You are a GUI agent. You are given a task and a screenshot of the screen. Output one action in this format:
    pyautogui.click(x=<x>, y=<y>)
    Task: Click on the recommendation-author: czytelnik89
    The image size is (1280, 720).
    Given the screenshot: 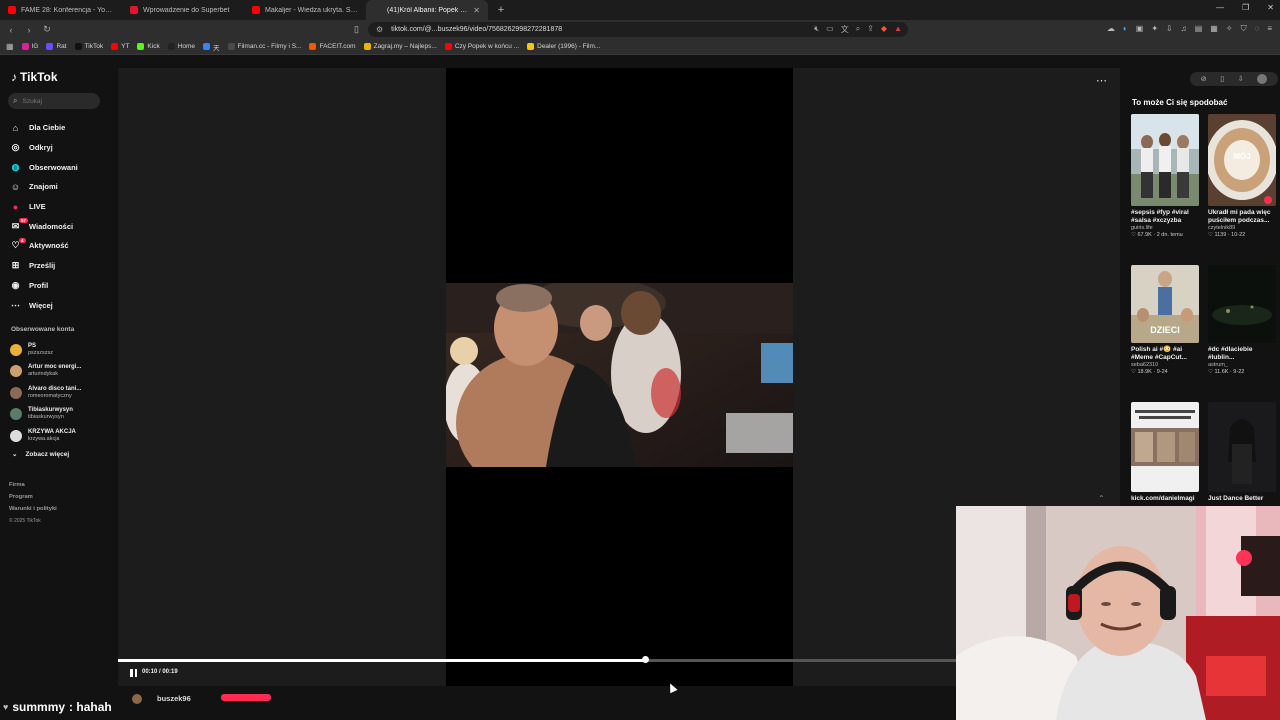 What is the action you would take?
    pyautogui.click(x=1242, y=228)
    